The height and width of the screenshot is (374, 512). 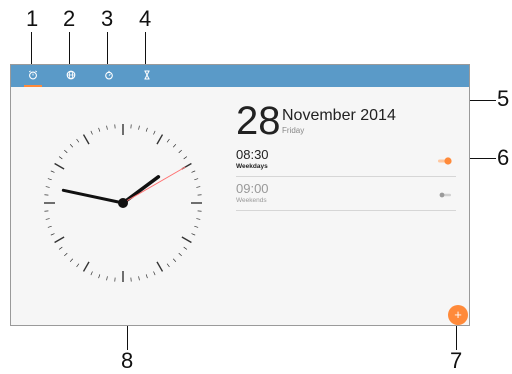 What do you see at coordinates (346, 196) in the screenshot?
I see `alarm-item: 09:00 Weekends` at bounding box center [346, 196].